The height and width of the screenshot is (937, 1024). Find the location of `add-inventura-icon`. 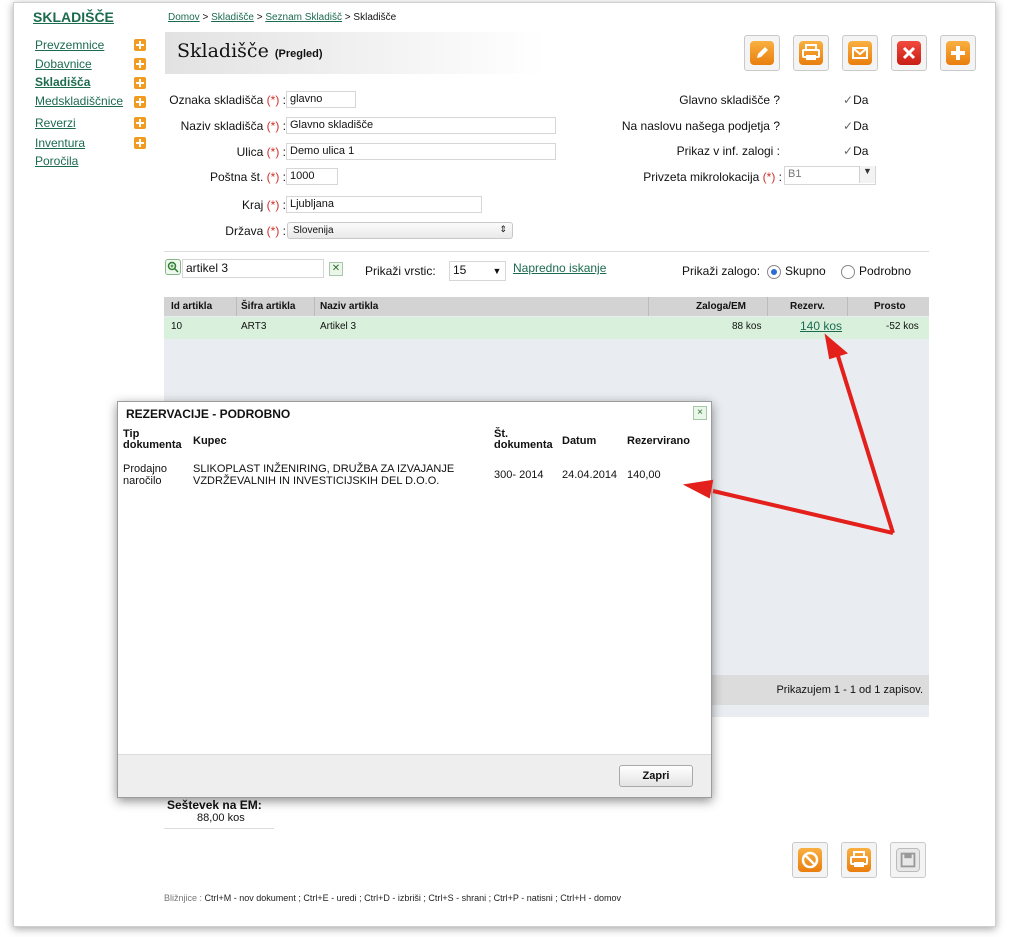

add-inventura-icon is located at coordinates (140, 143).